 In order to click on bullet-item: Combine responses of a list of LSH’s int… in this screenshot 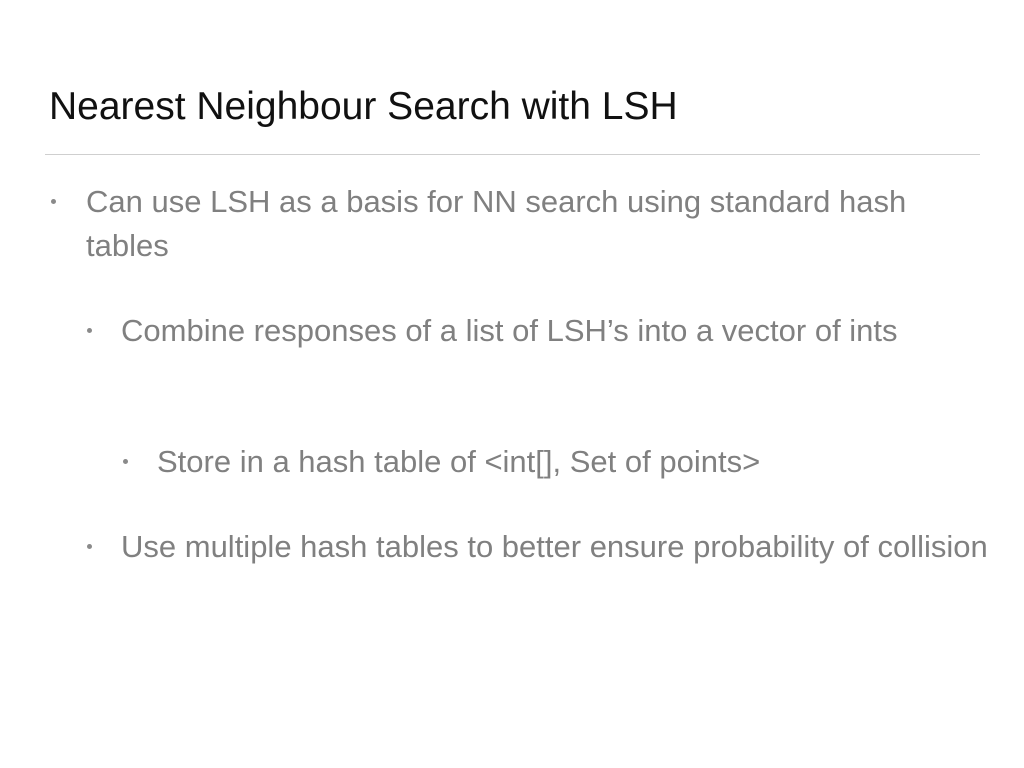, I will do `click(539, 331)`.